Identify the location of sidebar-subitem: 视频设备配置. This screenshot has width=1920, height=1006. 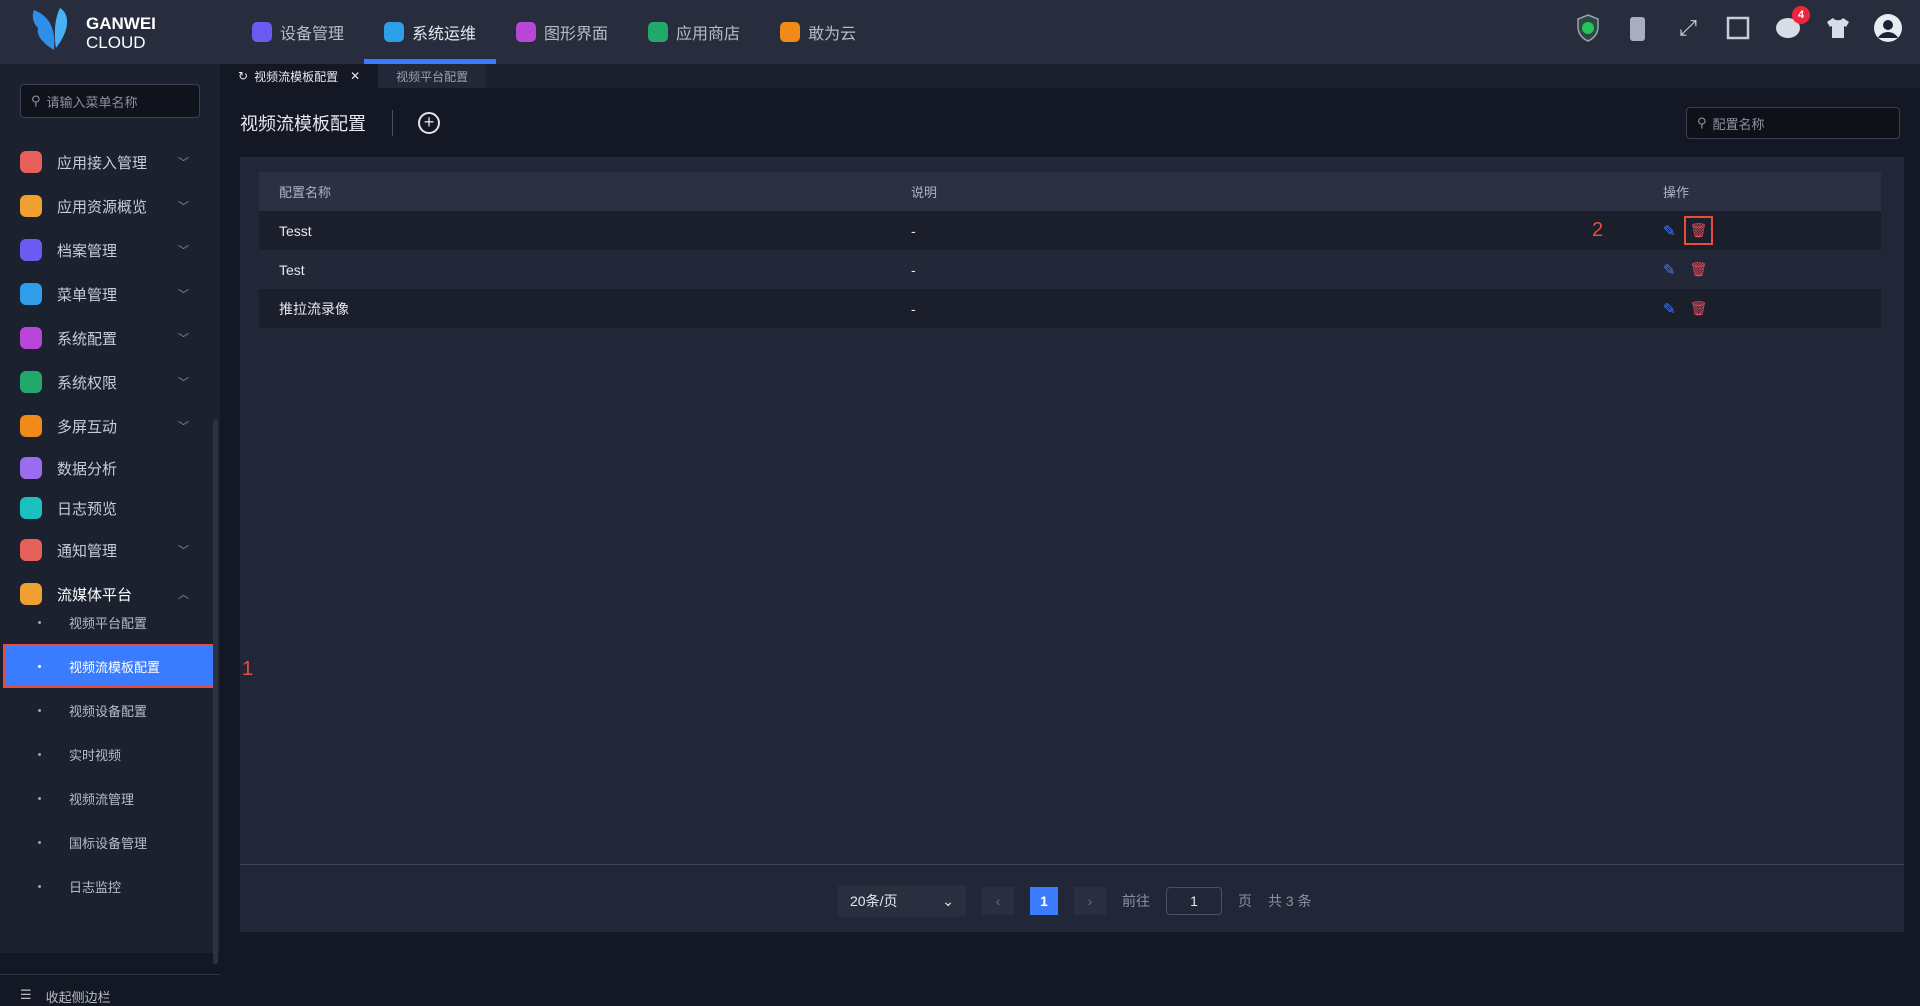
(108, 710).